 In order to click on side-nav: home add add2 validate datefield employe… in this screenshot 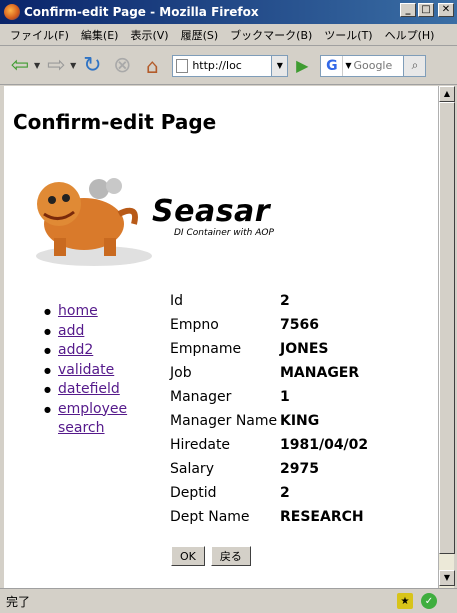, I will do `click(89, 370)`.